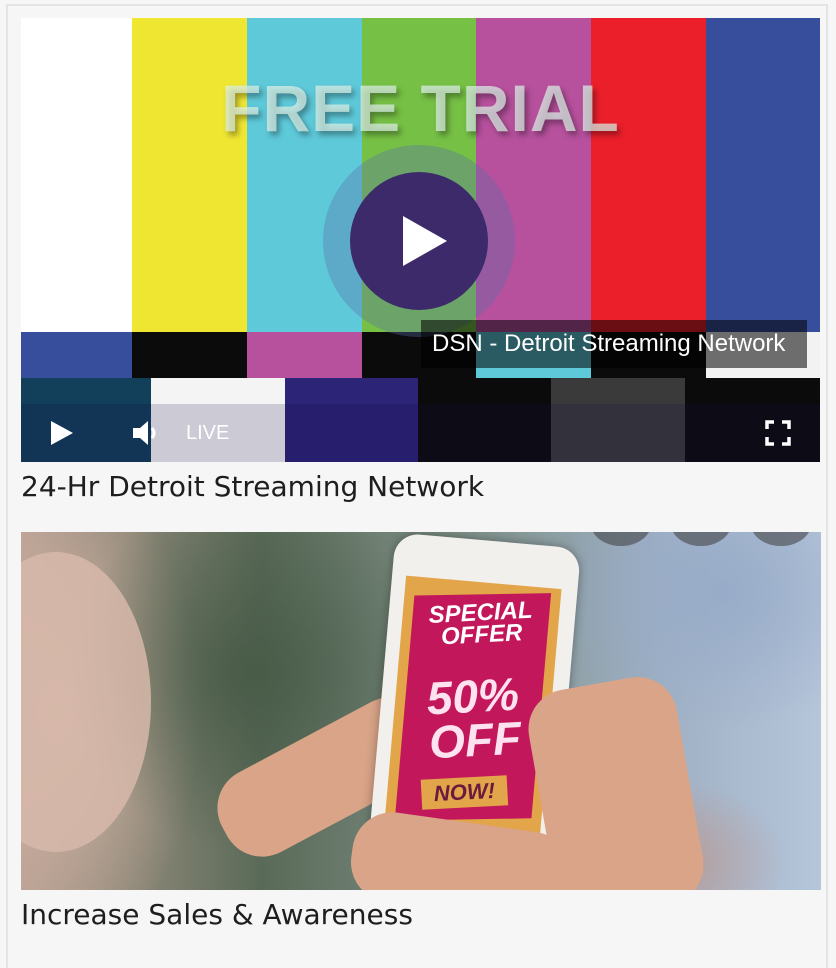  What do you see at coordinates (208, 433) in the screenshot?
I see `live-label: LIVE` at bounding box center [208, 433].